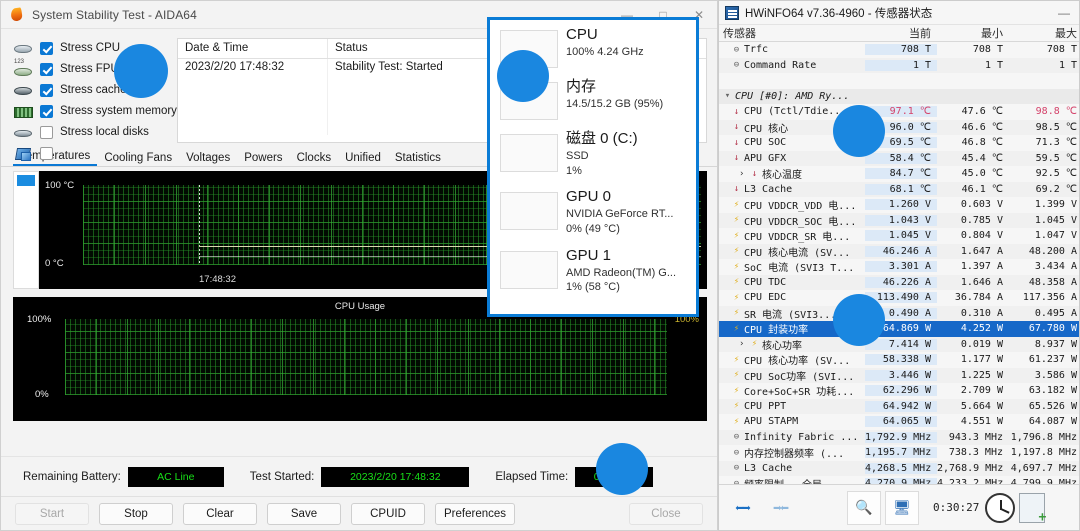  I want to click on sensor-row: ⚡ CPU 核心功率 (SV... 58.338 W 1.177 W 61.237 W, so click(899, 360).